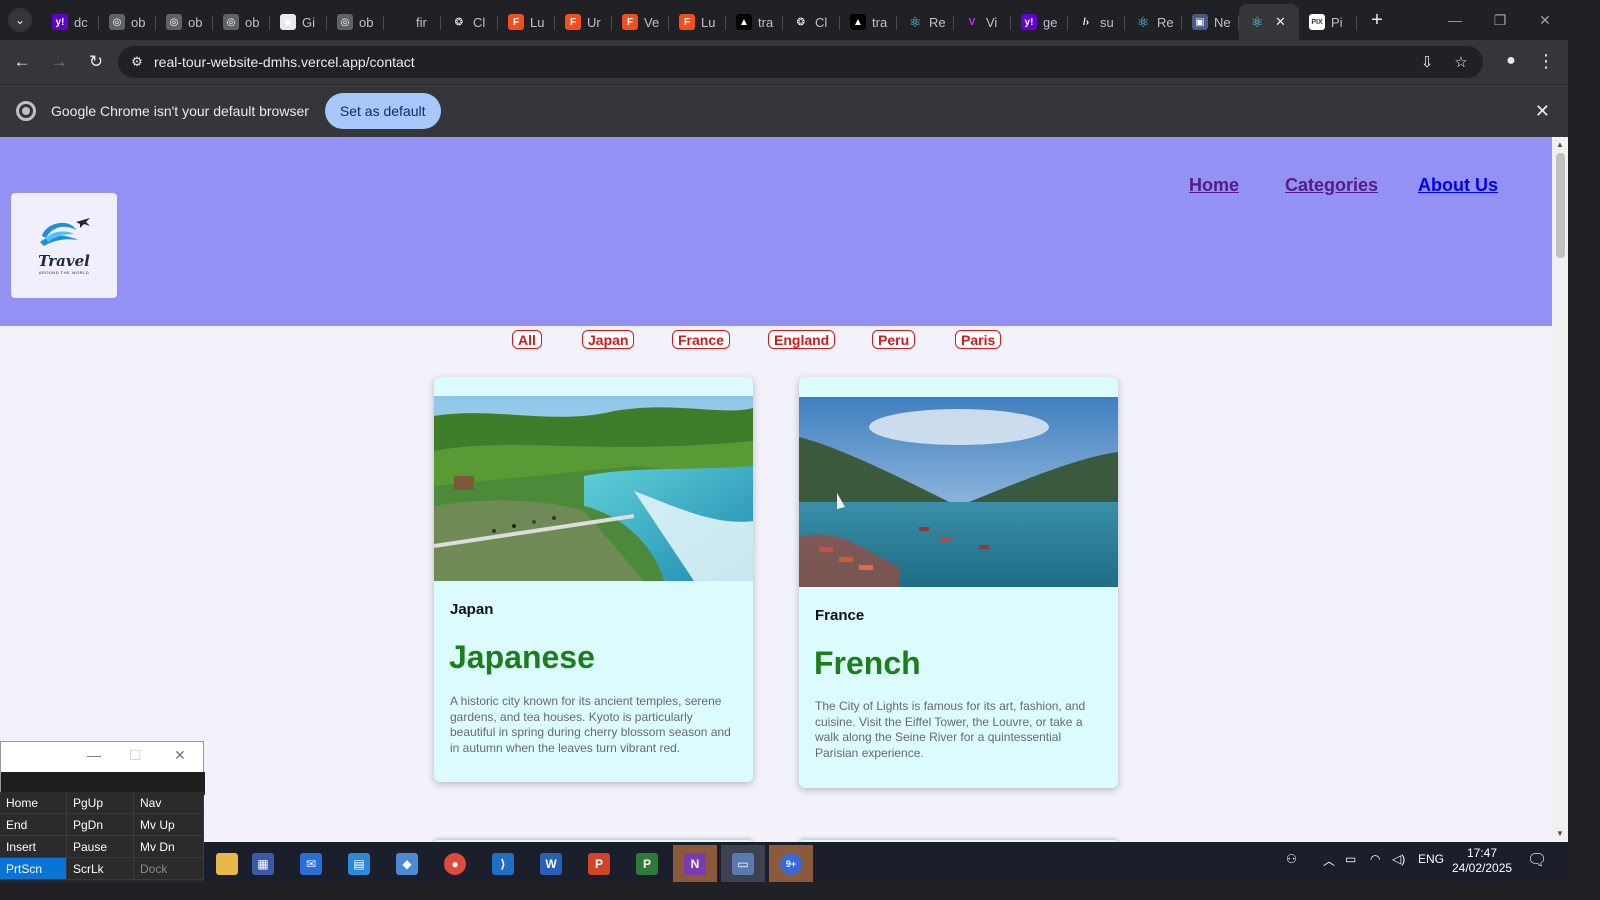  I want to click on minimize-button: —, so click(1455, 20).